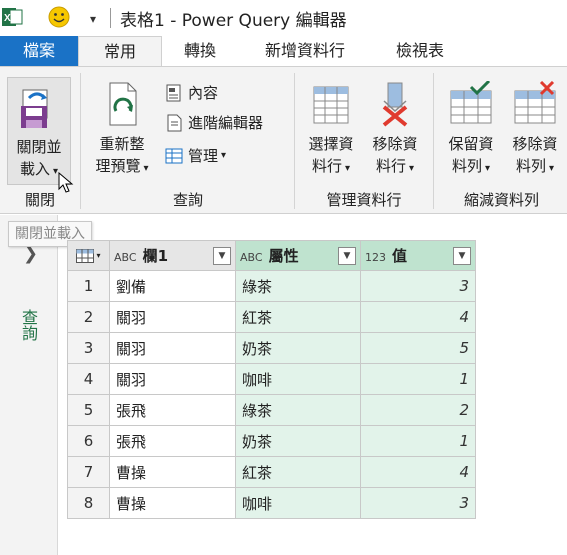  I want to click on number-type-icon: 123, so click(375, 257).